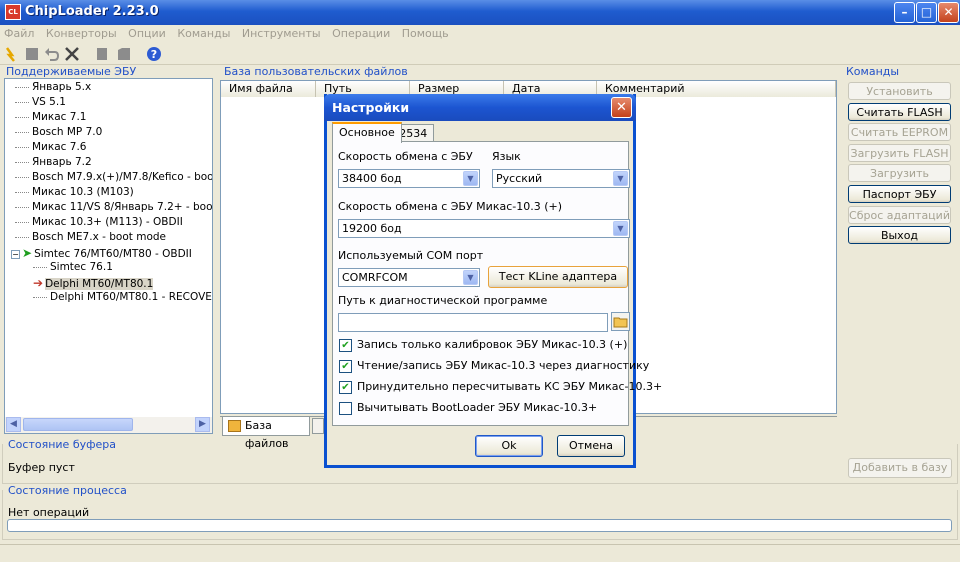 This screenshot has width=960, height=562. Describe the element at coordinates (154, 54) in the screenshot. I see `help-icon: ?` at that location.